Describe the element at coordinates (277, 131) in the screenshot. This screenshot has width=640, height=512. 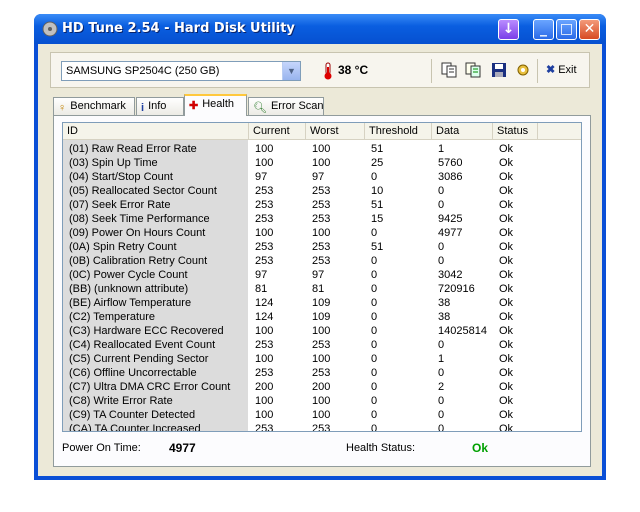
I see `column-header-current: Current` at that location.